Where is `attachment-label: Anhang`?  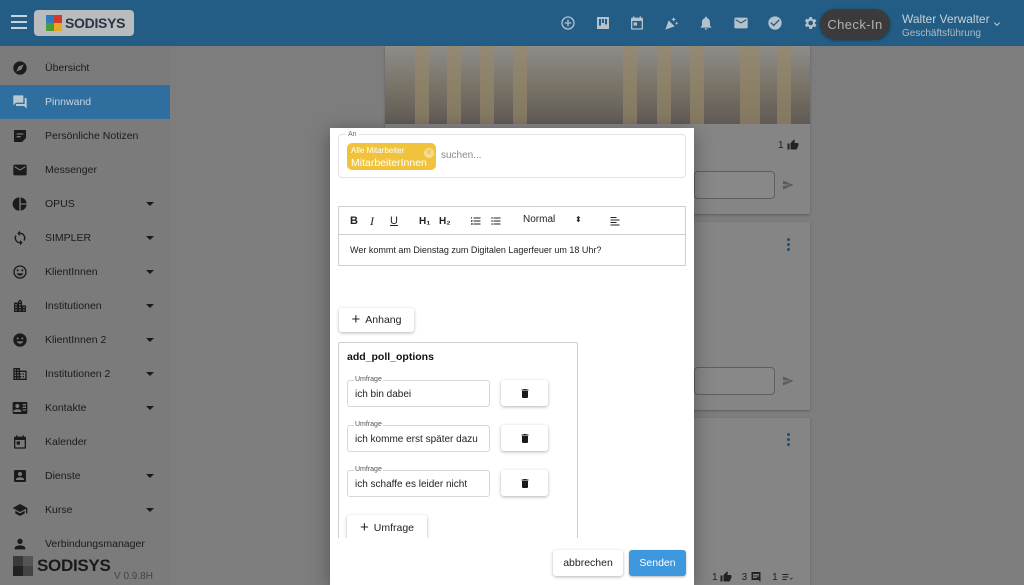 attachment-label: Anhang is located at coordinates (383, 320).